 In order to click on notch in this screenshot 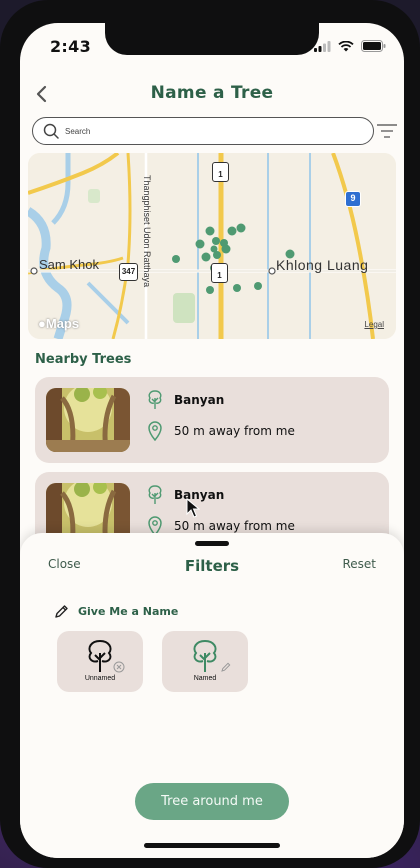, I will do `click(212, 39)`.